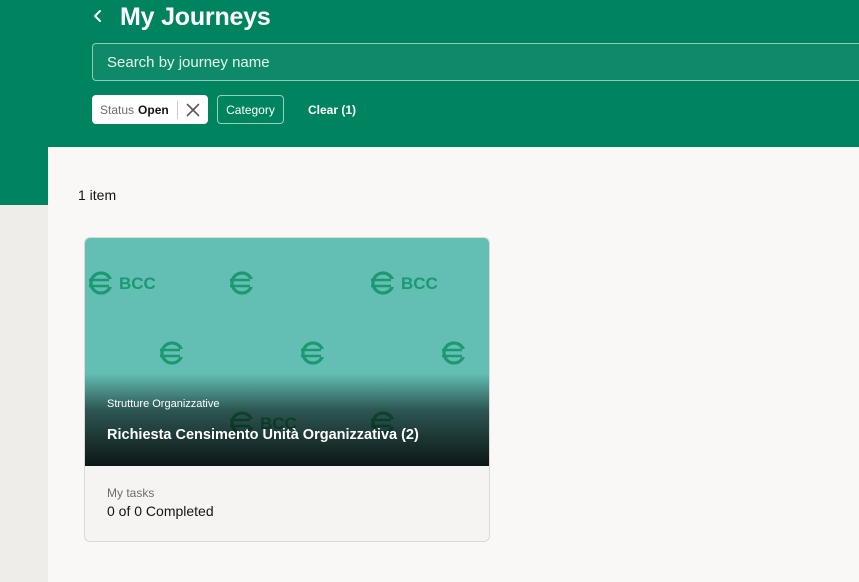  What do you see at coordinates (97, 195) in the screenshot?
I see `item-count: 1 item` at bounding box center [97, 195].